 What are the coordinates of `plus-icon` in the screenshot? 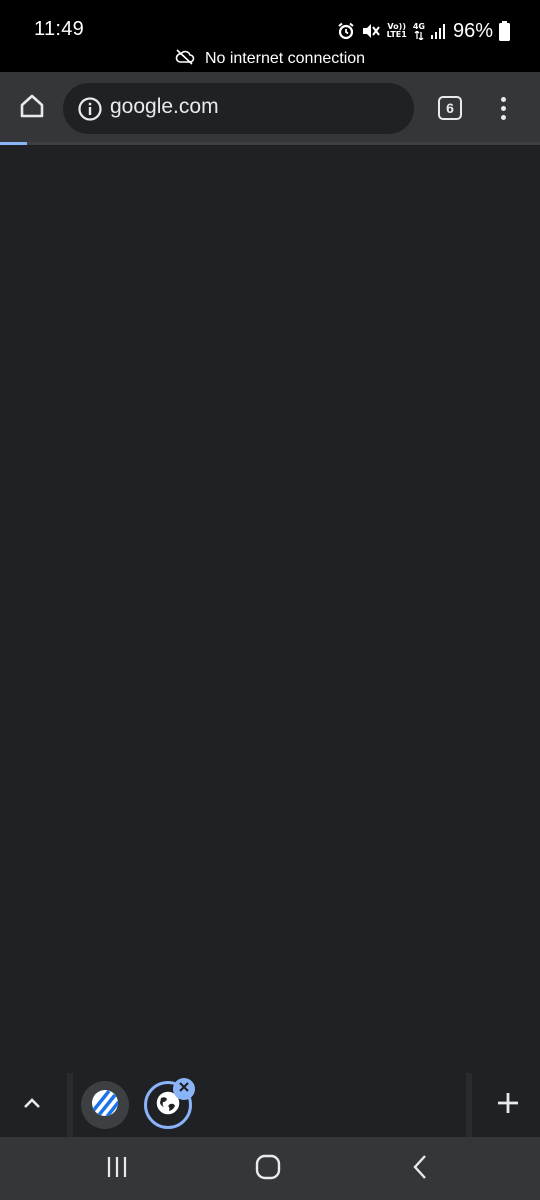 It's located at (508, 1105).